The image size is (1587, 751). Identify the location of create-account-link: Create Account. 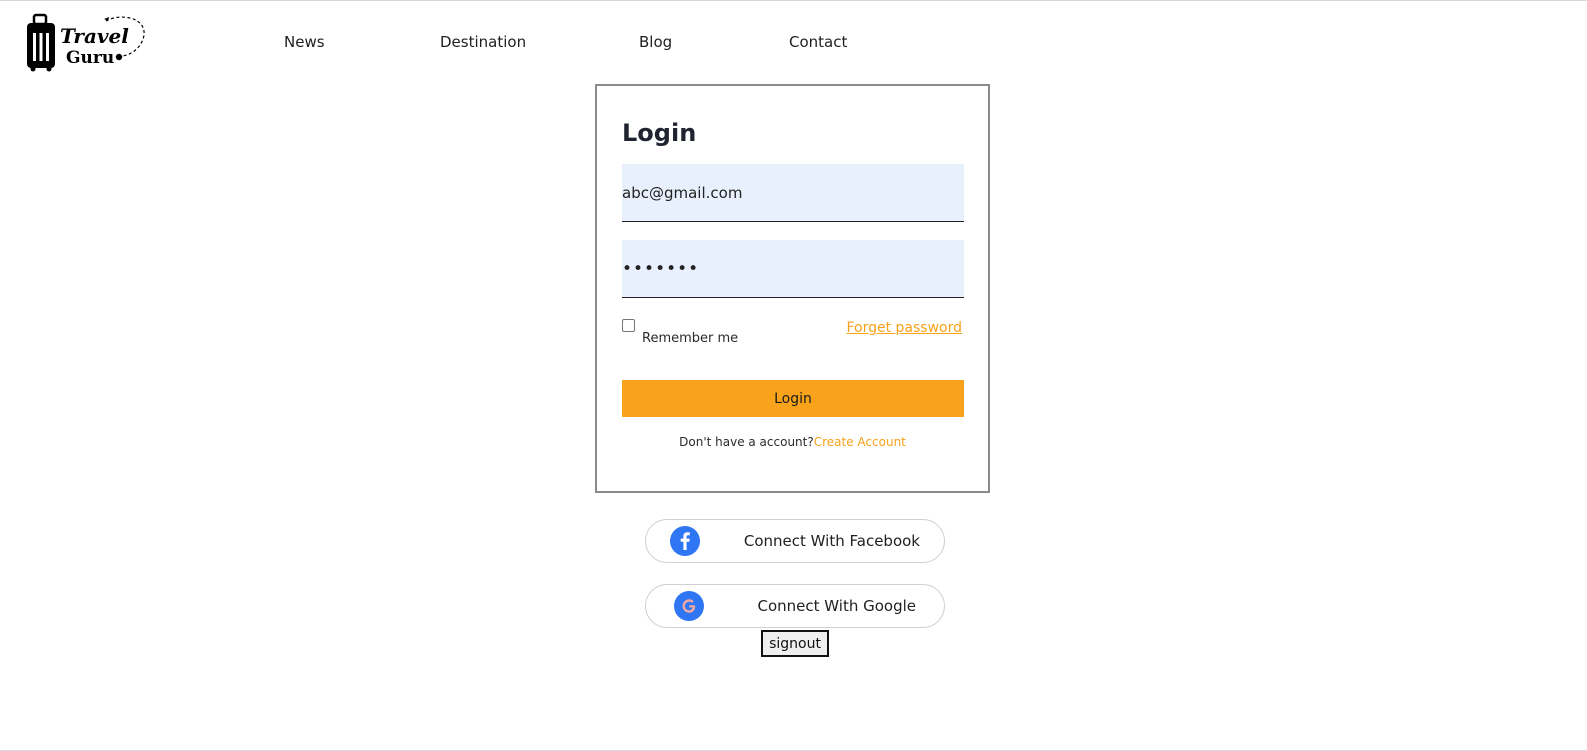
(860, 442).